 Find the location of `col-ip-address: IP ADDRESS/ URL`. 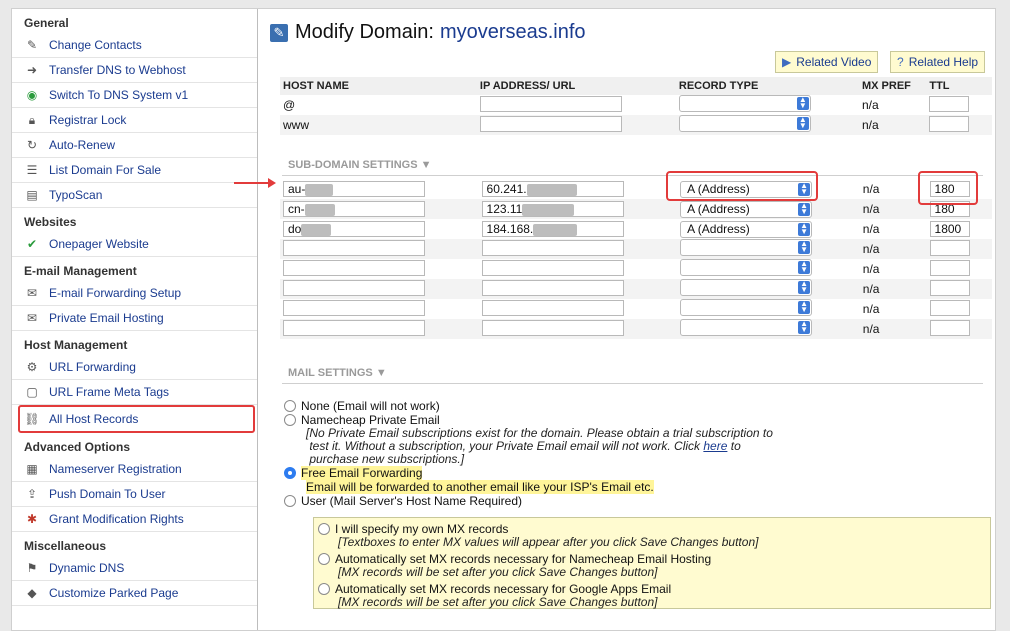

col-ip-address: IP ADDRESS/ URL is located at coordinates (576, 86).